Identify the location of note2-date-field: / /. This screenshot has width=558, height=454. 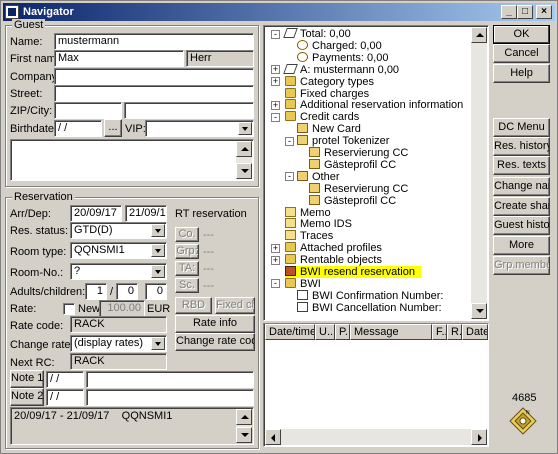
(65, 397).